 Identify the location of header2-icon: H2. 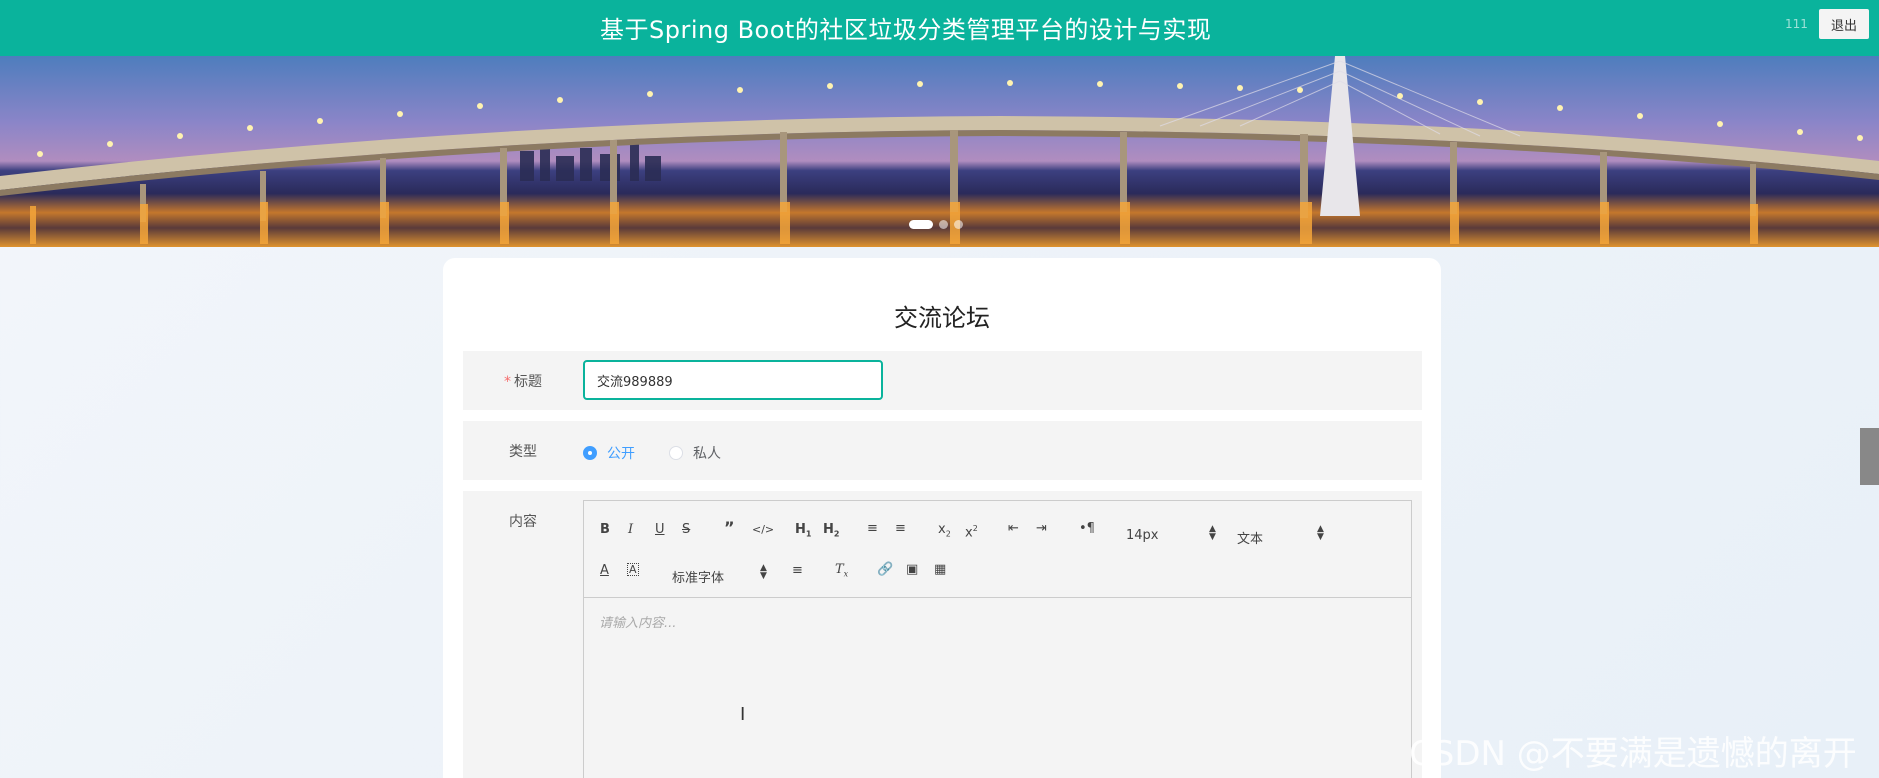
(831, 532).